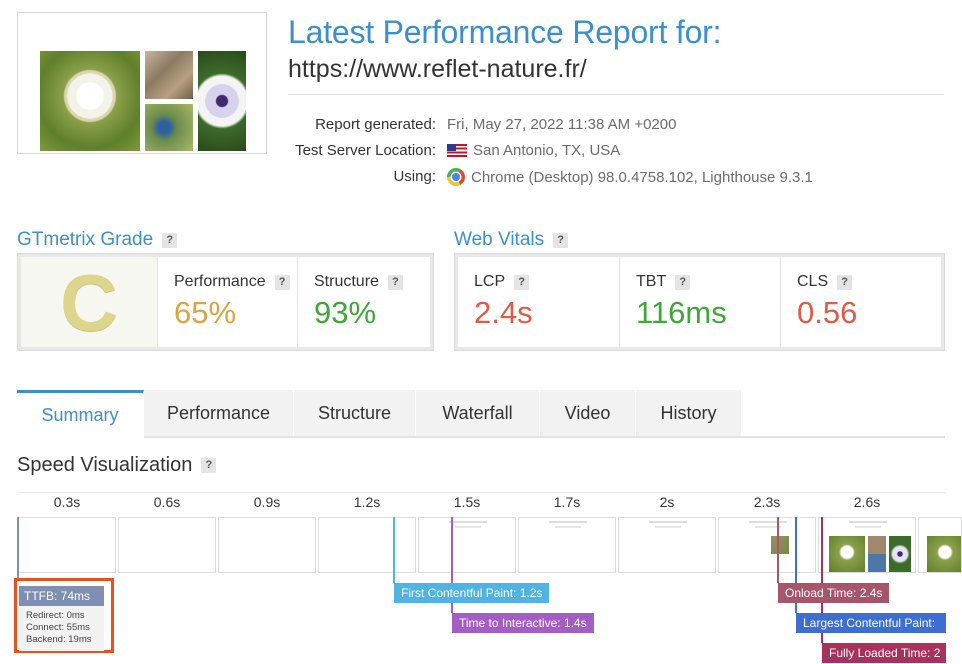  I want to click on report-url: https://www.reflet-nature.fr/, so click(437, 69).